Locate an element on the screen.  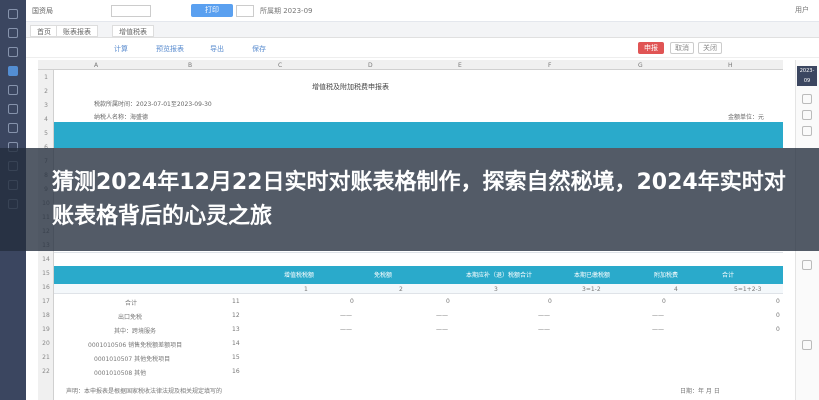
print-button: 打印 is located at coordinates (212, 10).